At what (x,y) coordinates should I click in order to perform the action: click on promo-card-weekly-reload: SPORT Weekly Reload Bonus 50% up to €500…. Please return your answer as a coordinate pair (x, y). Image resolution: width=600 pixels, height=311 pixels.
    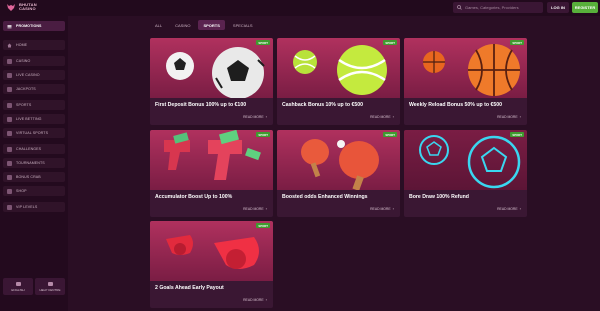
    Looking at the image, I should click on (465, 81).